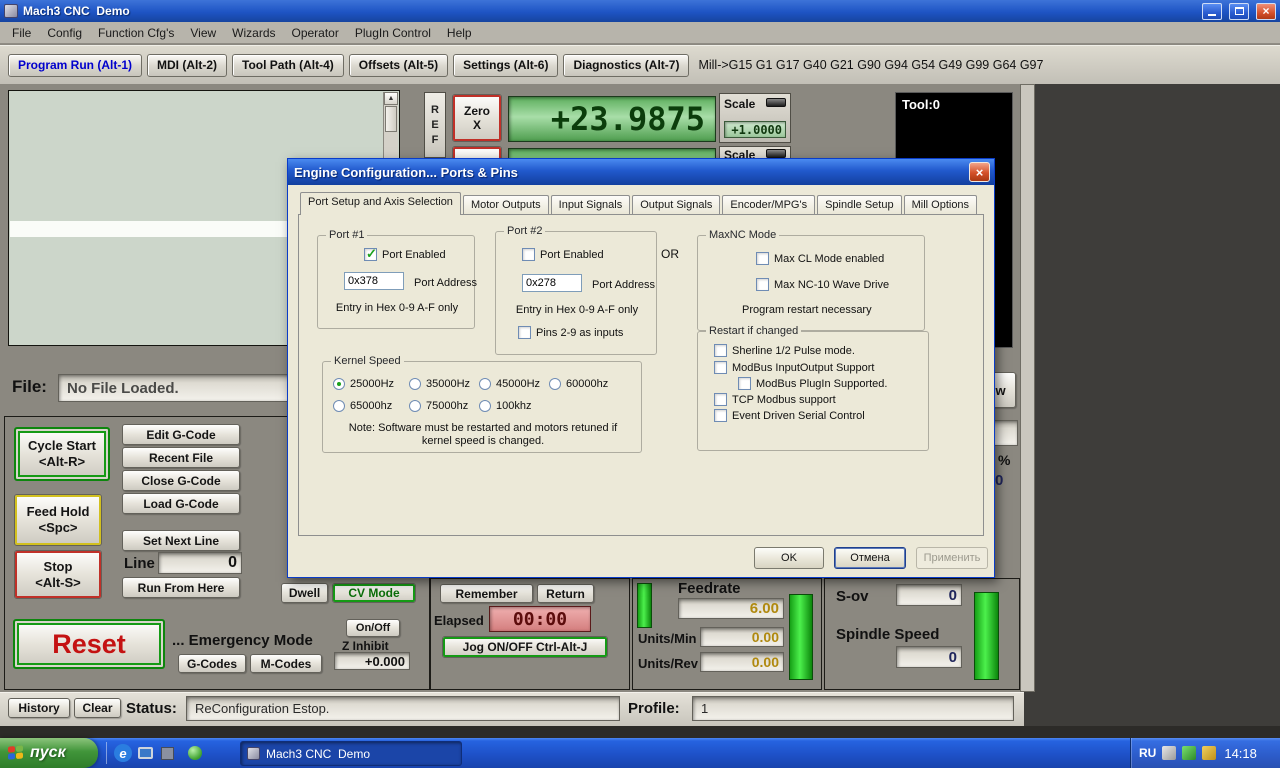 The width and height of the screenshot is (1280, 768). What do you see at coordinates (979, 172) in the screenshot?
I see `dialog-close-button: ×` at bounding box center [979, 172].